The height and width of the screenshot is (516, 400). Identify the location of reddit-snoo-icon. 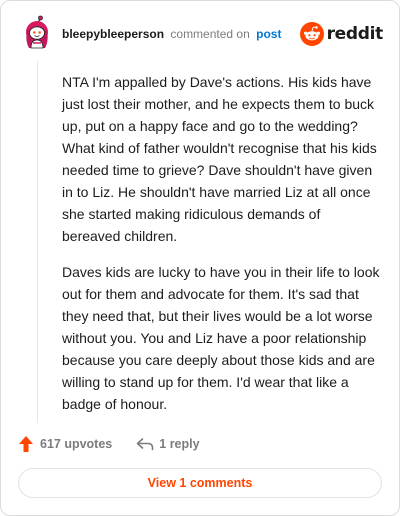
(311, 34).